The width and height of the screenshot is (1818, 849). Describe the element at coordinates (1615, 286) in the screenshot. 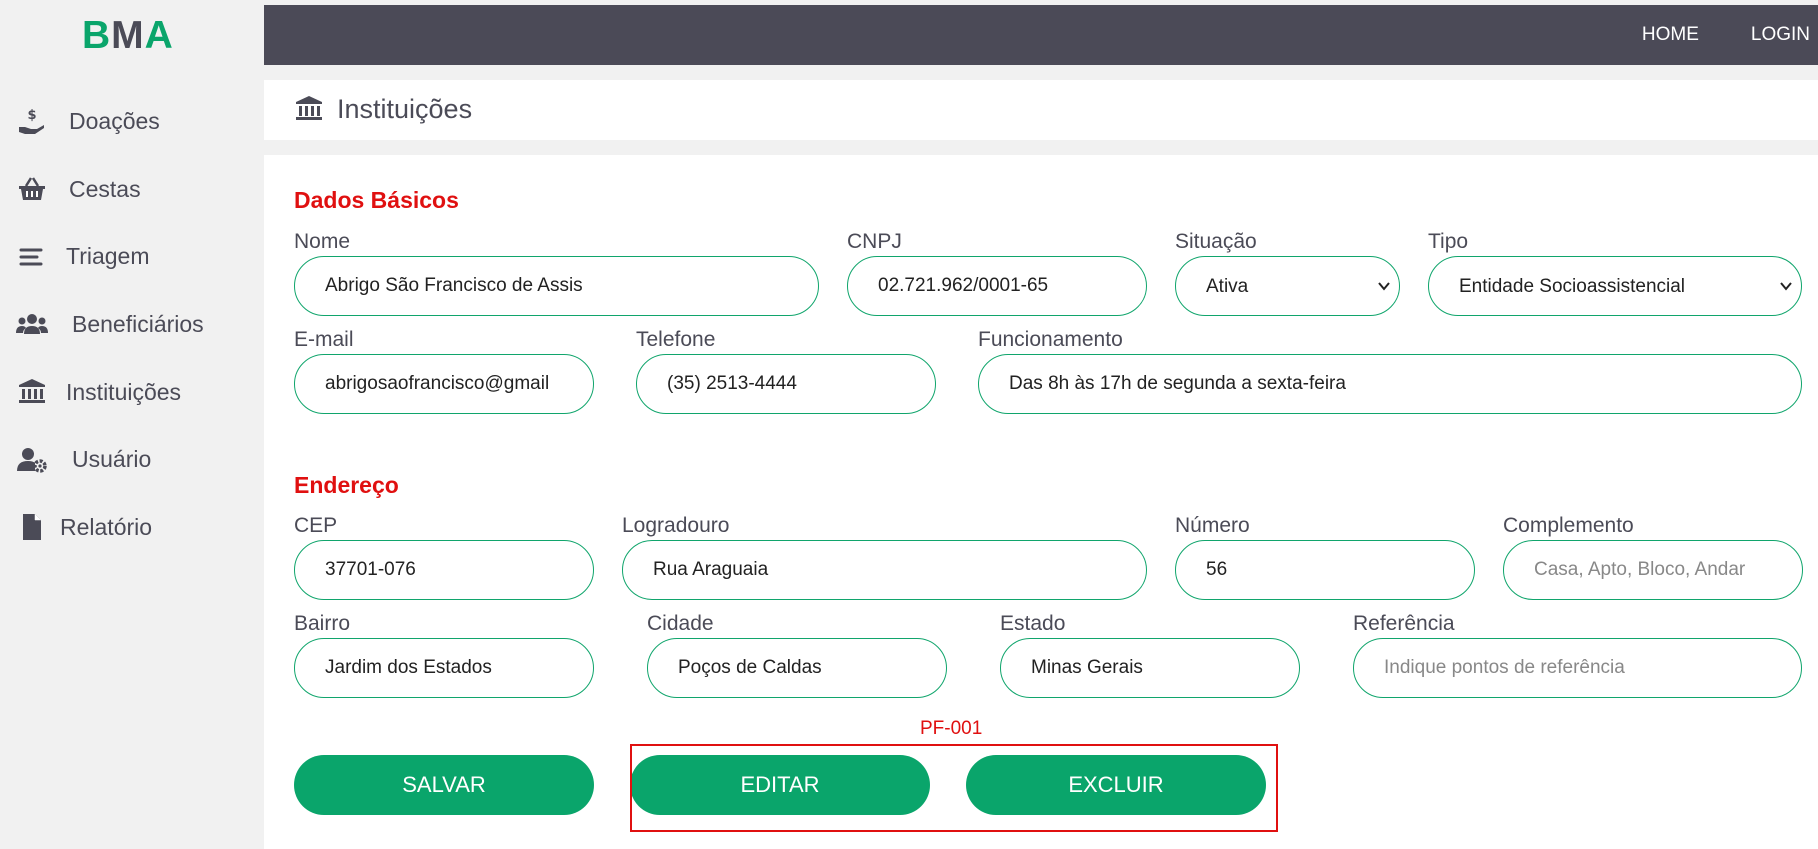

I see `tipo-select: Entidade Socioassistencial` at that location.